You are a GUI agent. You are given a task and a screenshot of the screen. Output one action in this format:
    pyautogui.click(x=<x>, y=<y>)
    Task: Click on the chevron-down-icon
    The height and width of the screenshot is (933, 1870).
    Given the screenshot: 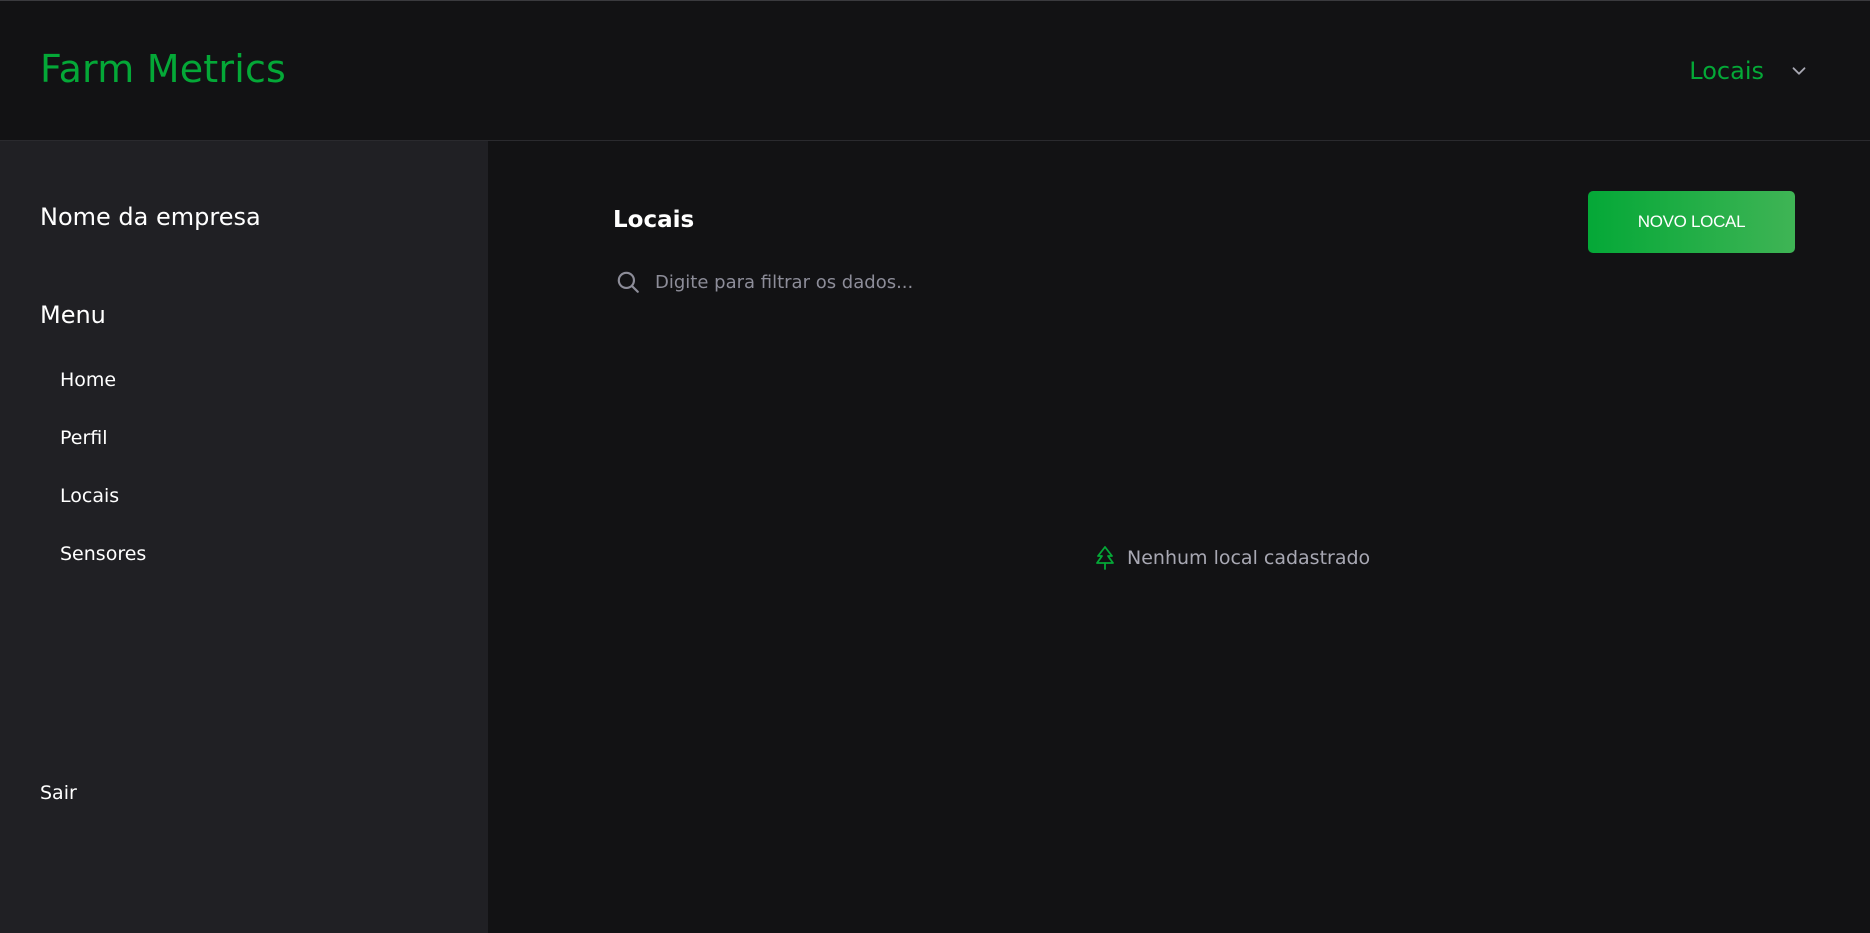 What is the action you would take?
    pyautogui.click(x=1799, y=71)
    